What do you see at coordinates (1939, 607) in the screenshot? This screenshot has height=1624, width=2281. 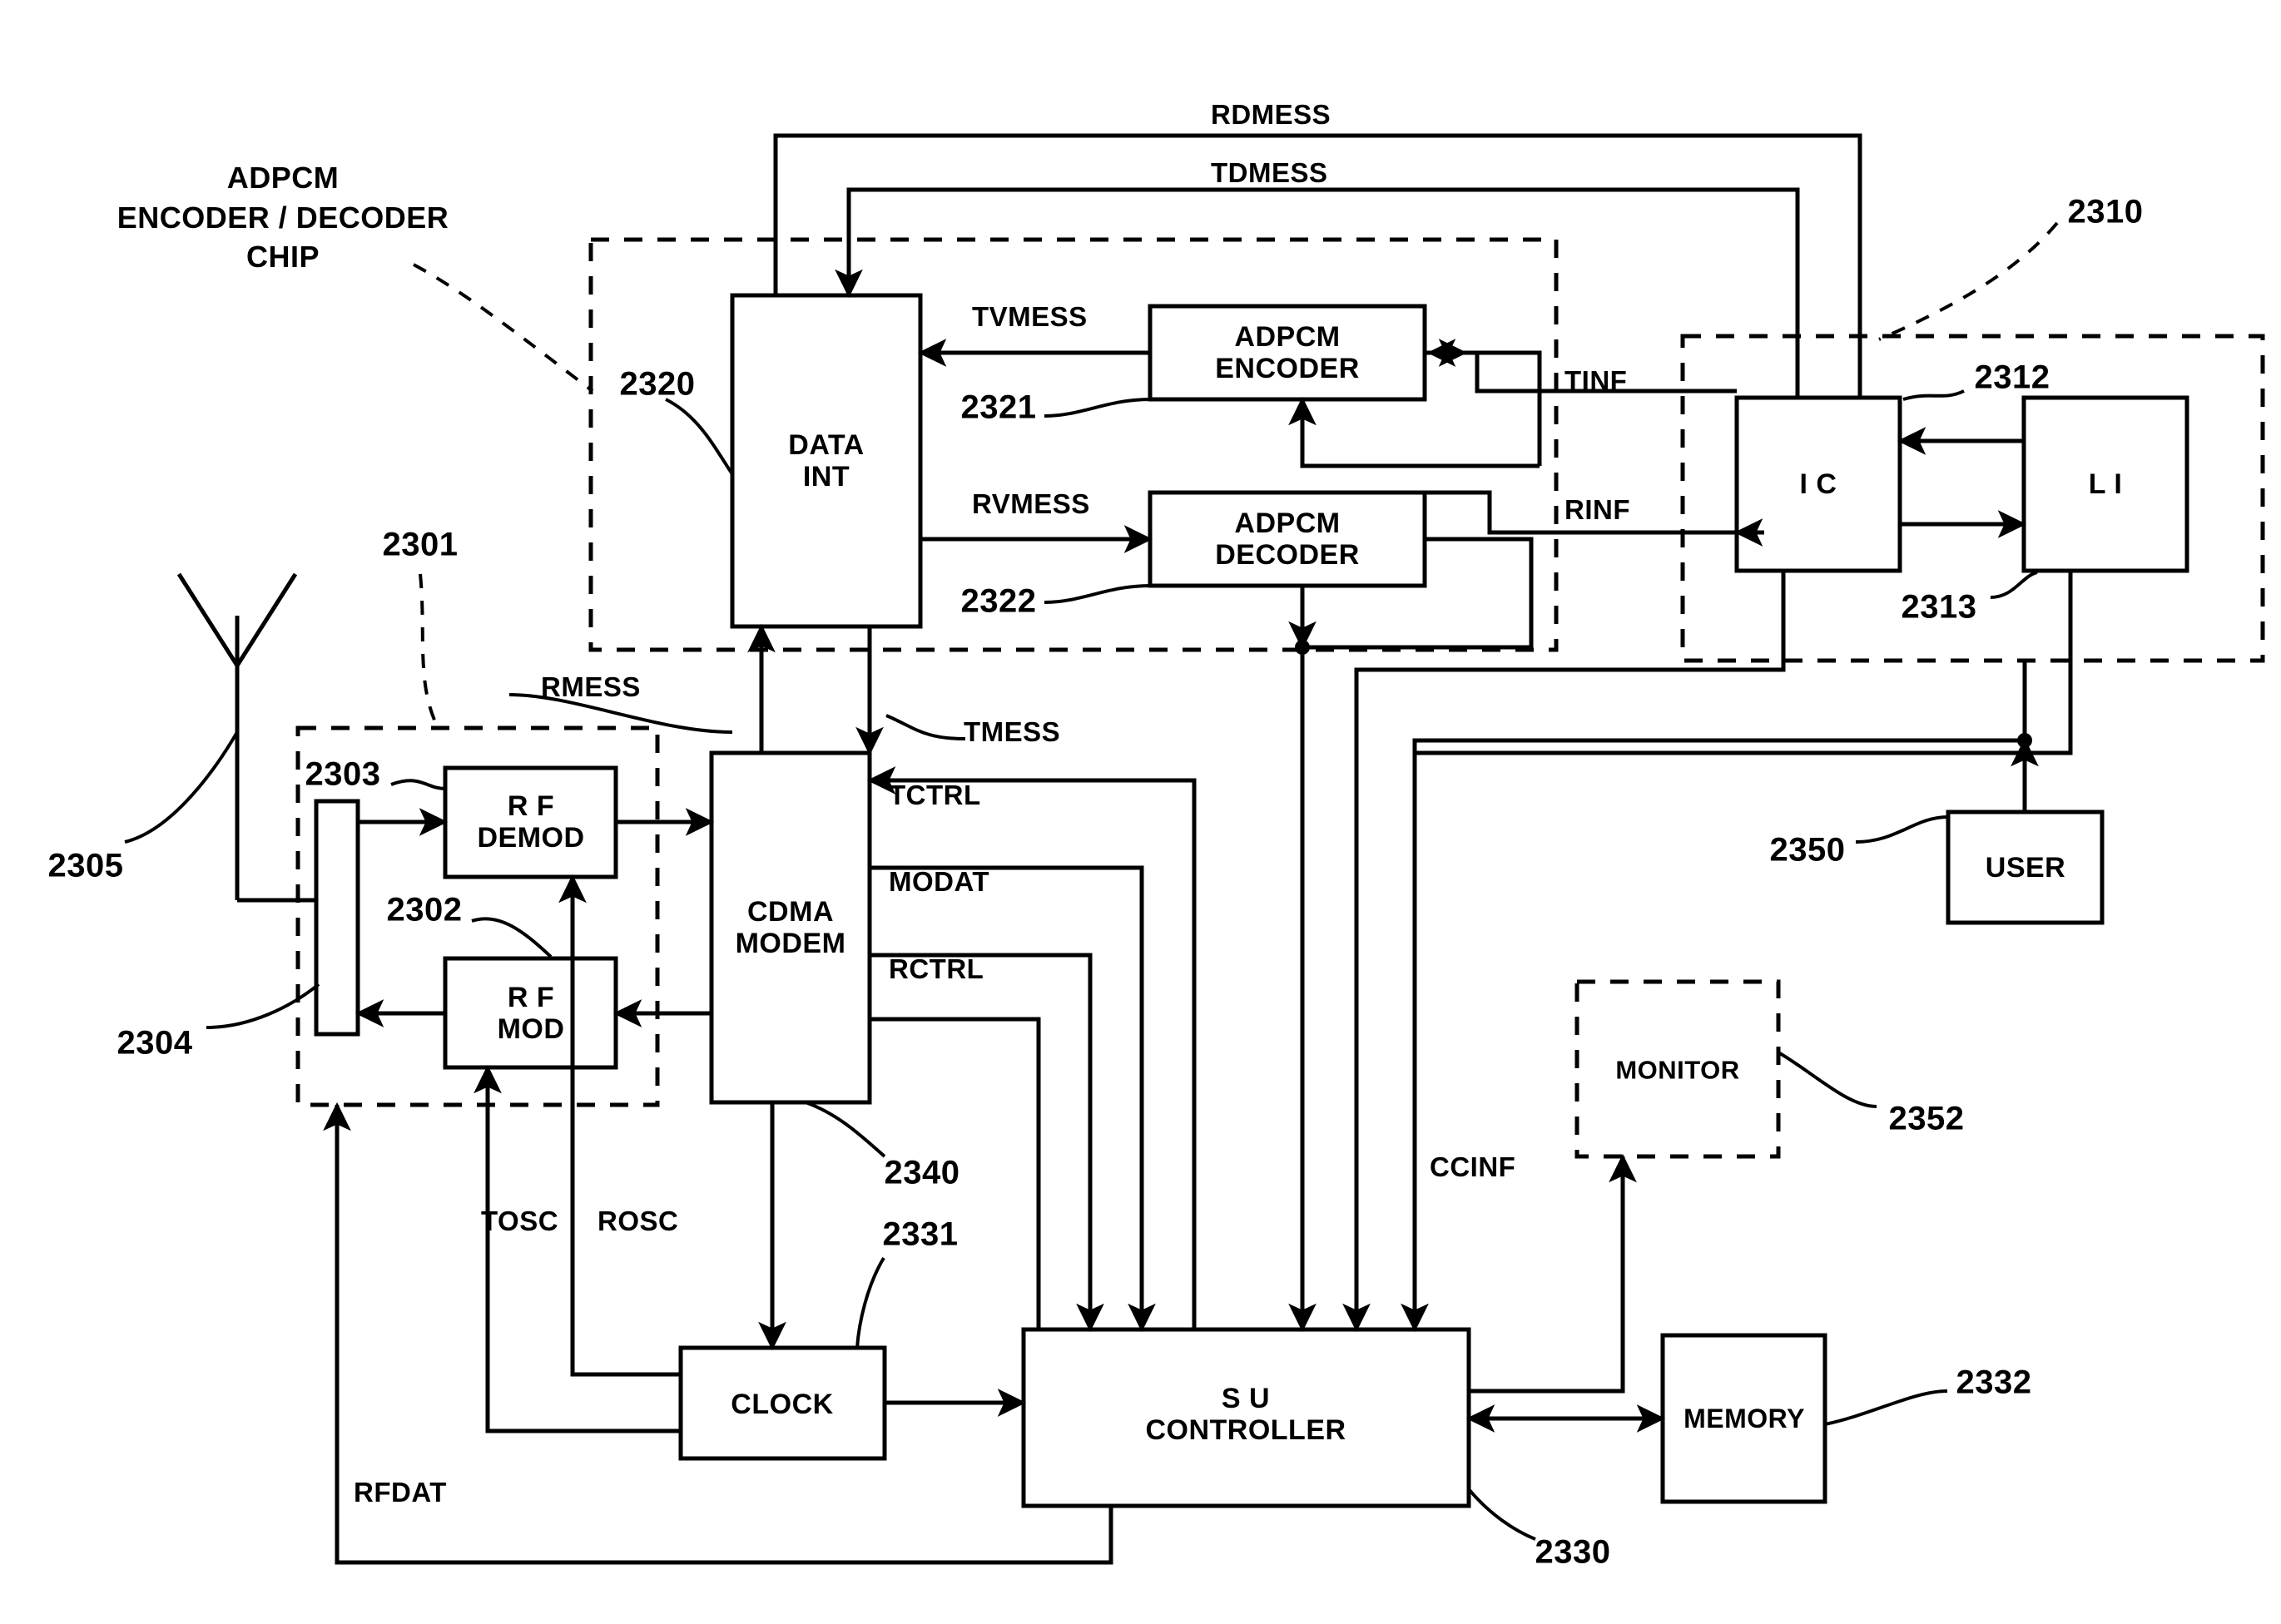 I see `ref-2313: 2313` at bounding box center [1939, 607].